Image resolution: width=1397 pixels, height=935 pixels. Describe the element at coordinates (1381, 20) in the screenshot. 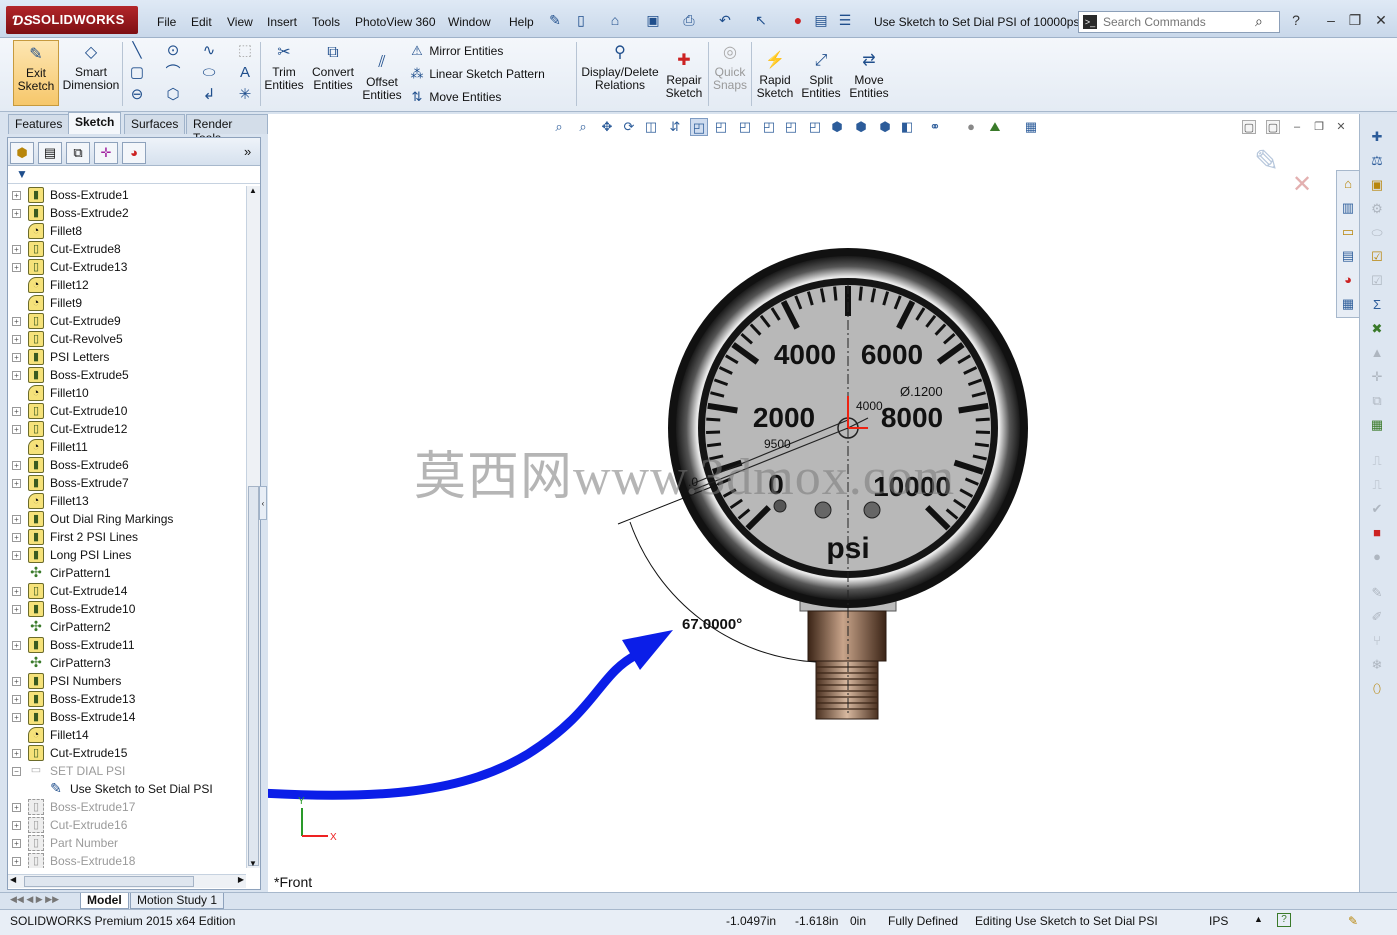

I see `close-button: ✕` at that location.